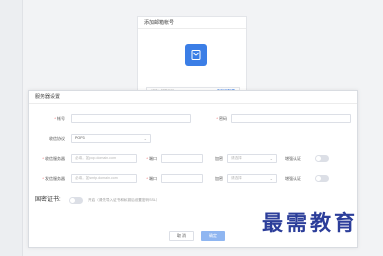 Image resolution: width=383 pixels, height=256 pixels. Describe the element at coordinates (104, 158) in the screenshot. I see `recv-server-input: 必填，如pop.domain.com` at that location.